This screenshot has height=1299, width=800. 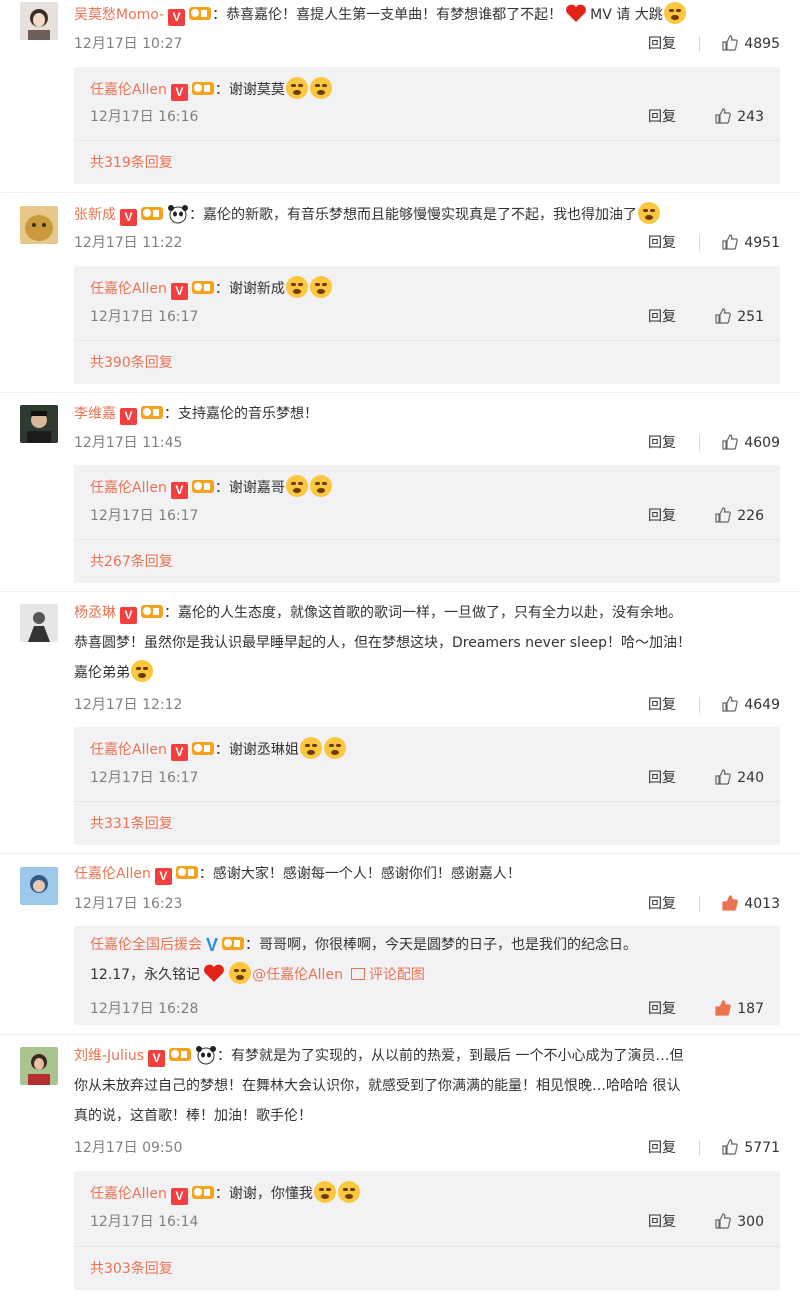 I want to click on like-button: 240, so click(x=739, y=778).